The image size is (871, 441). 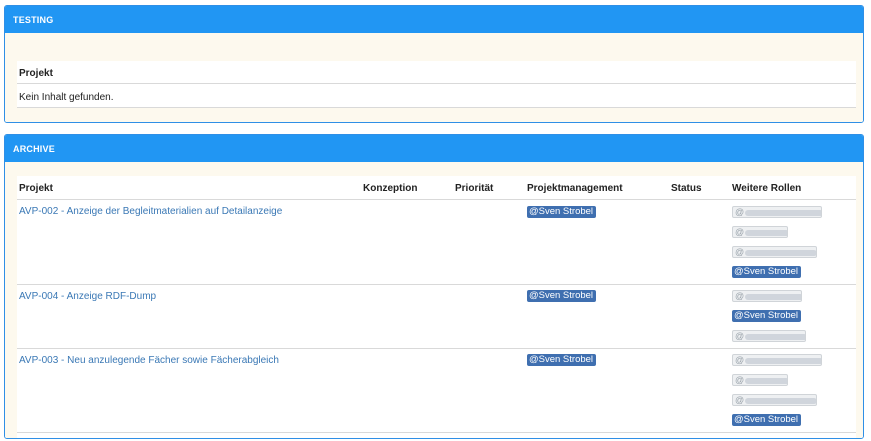 I want to click on column-status: Status, so click(x=686, y=188).